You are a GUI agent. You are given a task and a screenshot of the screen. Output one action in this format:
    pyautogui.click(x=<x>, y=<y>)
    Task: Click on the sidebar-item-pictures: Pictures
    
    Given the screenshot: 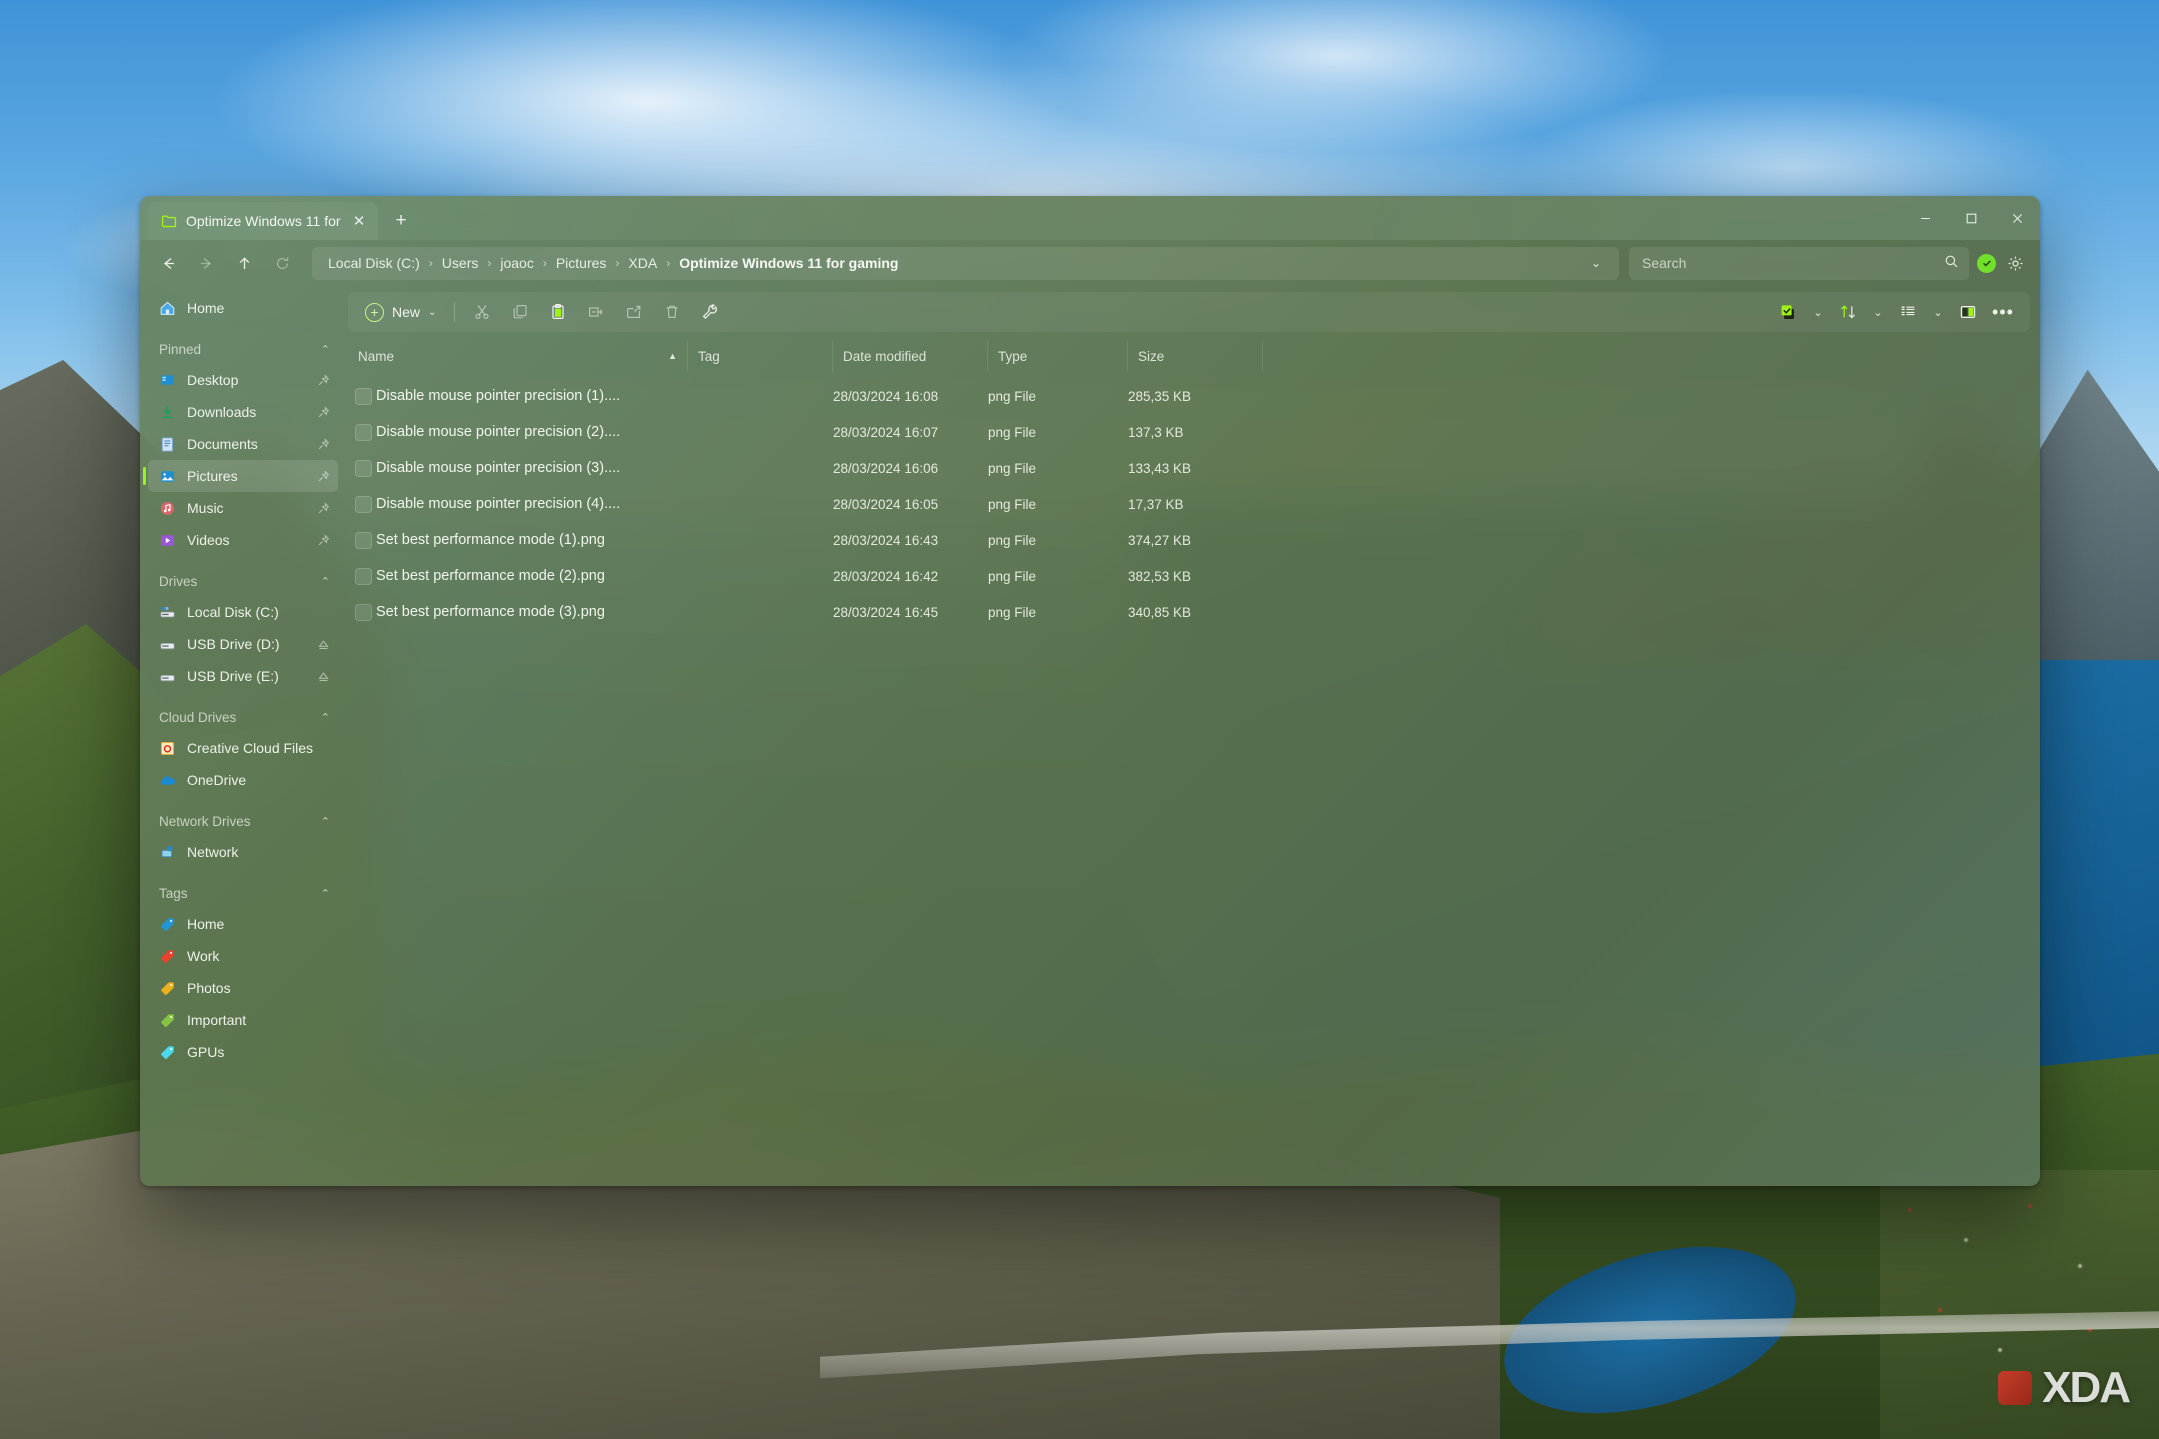 What is the action you would take?
    pyautogui.click(x=240, y=476)
    